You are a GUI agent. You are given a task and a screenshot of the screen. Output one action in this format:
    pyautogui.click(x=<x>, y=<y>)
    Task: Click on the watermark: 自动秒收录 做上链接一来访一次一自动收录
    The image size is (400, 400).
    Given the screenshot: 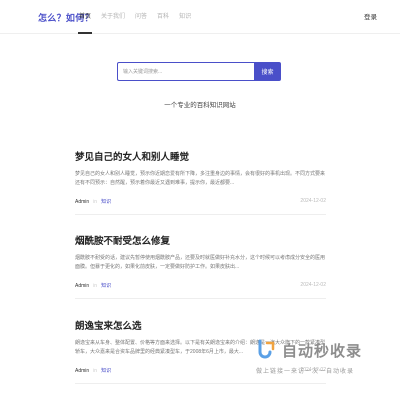 What is the action you would take?
    pyautogui.click(x=324, y=362)
    